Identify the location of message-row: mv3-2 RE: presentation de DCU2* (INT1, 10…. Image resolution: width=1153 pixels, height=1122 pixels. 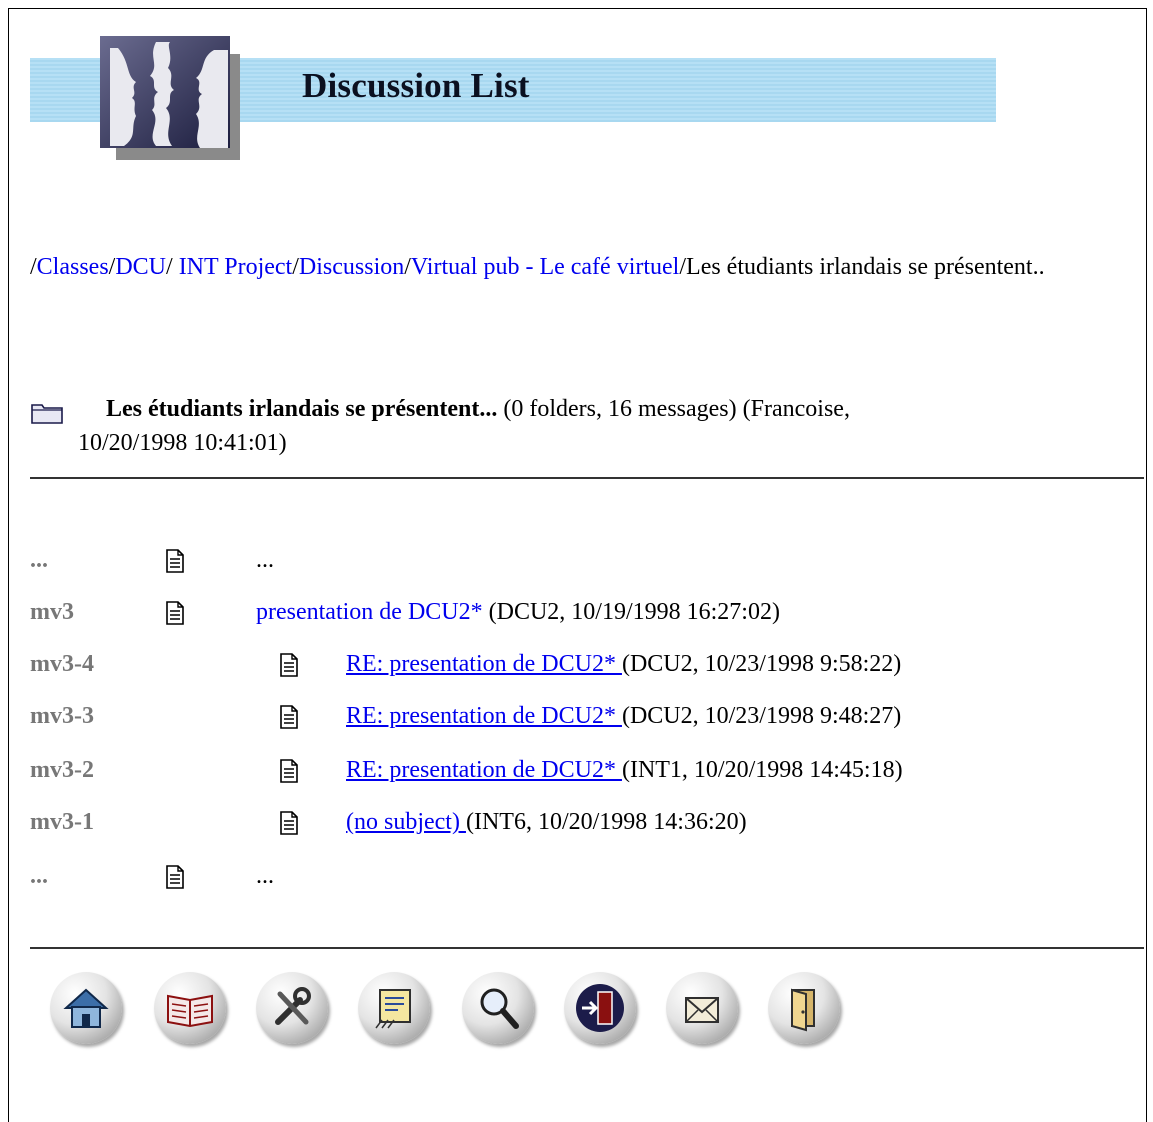
(580, 770).